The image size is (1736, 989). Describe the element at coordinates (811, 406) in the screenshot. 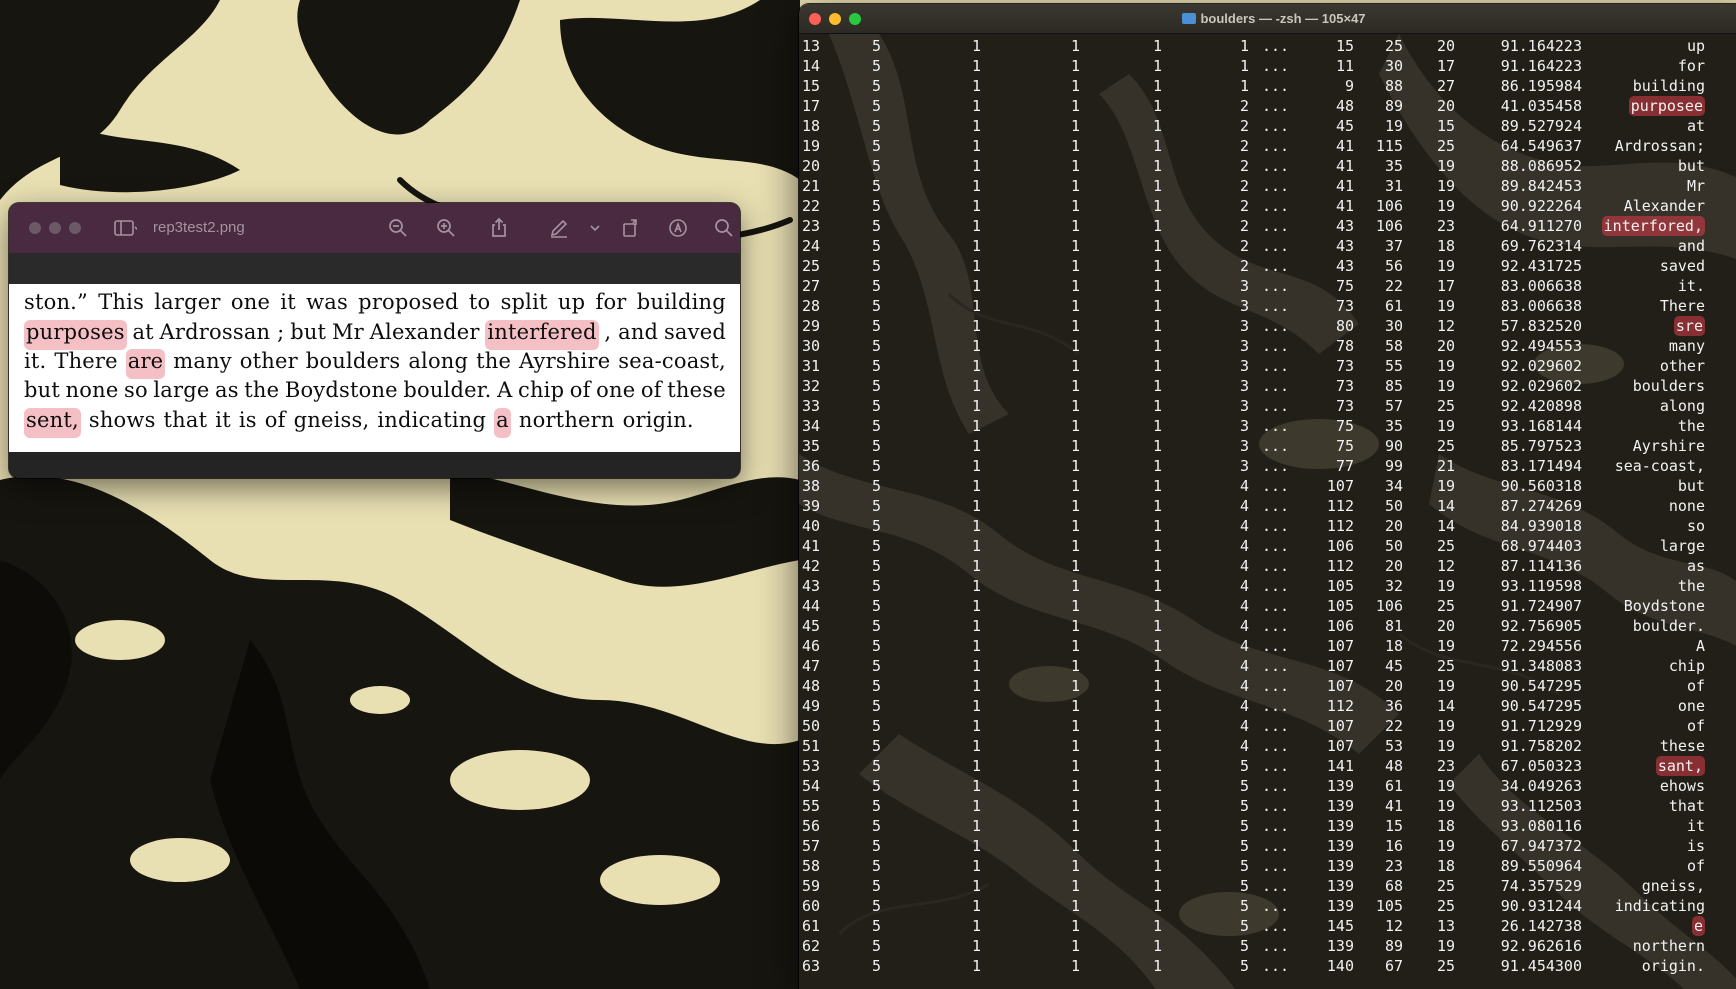

I see `row-index: 33` at that location.